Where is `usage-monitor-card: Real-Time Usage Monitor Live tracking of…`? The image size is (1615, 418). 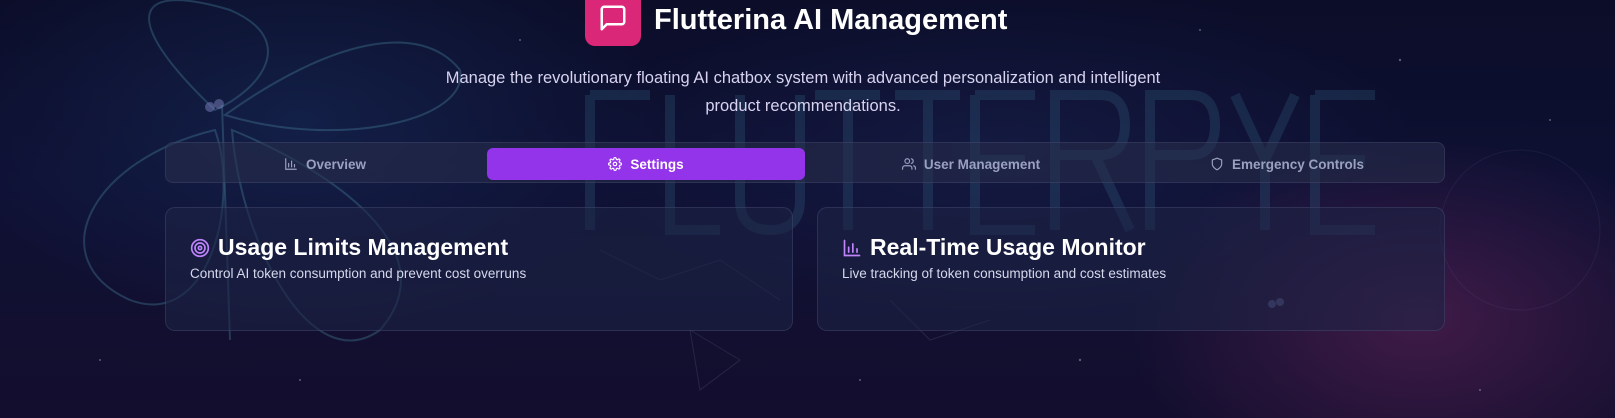
usage-monitor-card: Real-Time Usage Monitor Live tracking of… is located at coordinates (1131, 269).